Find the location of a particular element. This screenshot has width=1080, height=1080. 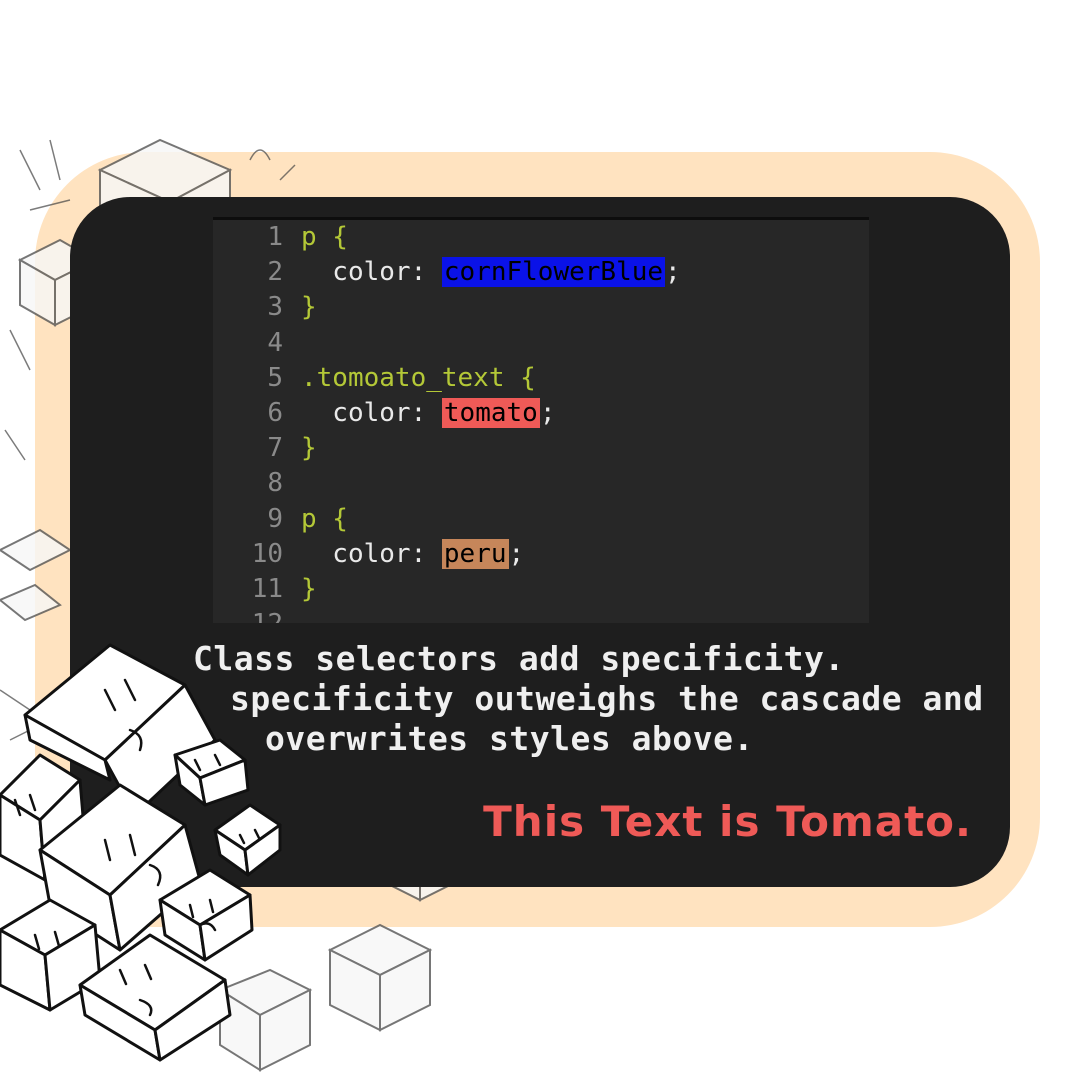

code-line: 11} is located at coordinates (541, 589).